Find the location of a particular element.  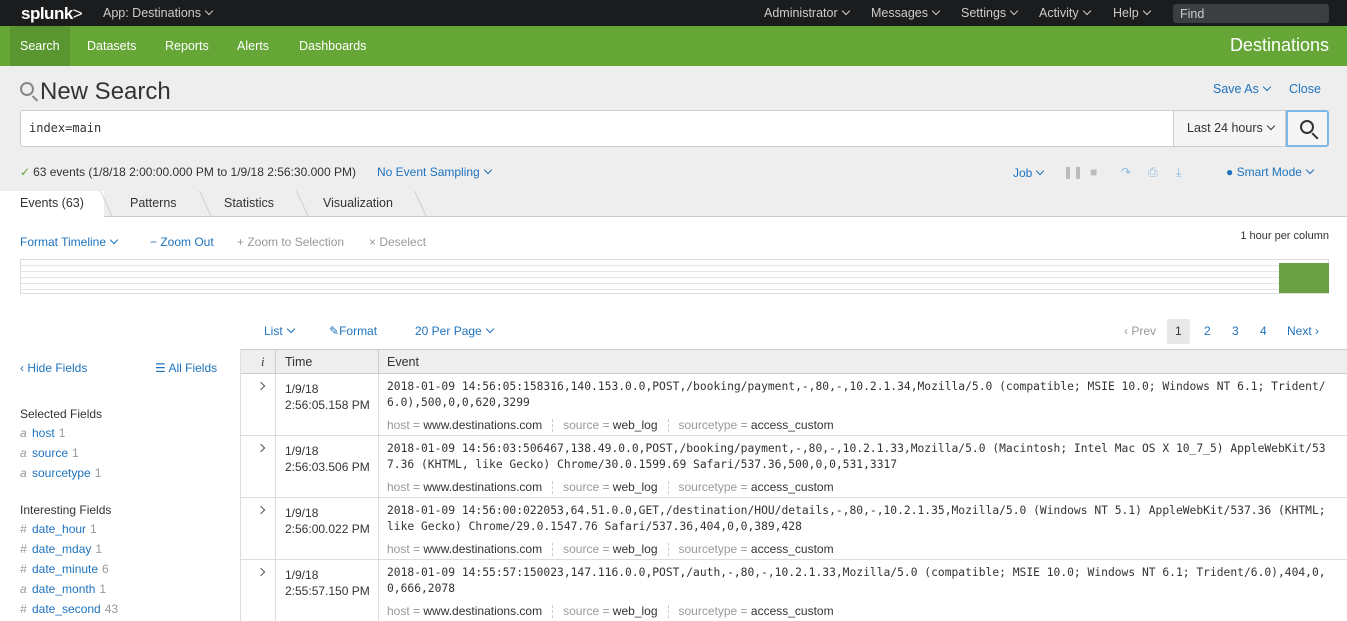

nav-administrator: Administrator is located at coordinates (807, 13).